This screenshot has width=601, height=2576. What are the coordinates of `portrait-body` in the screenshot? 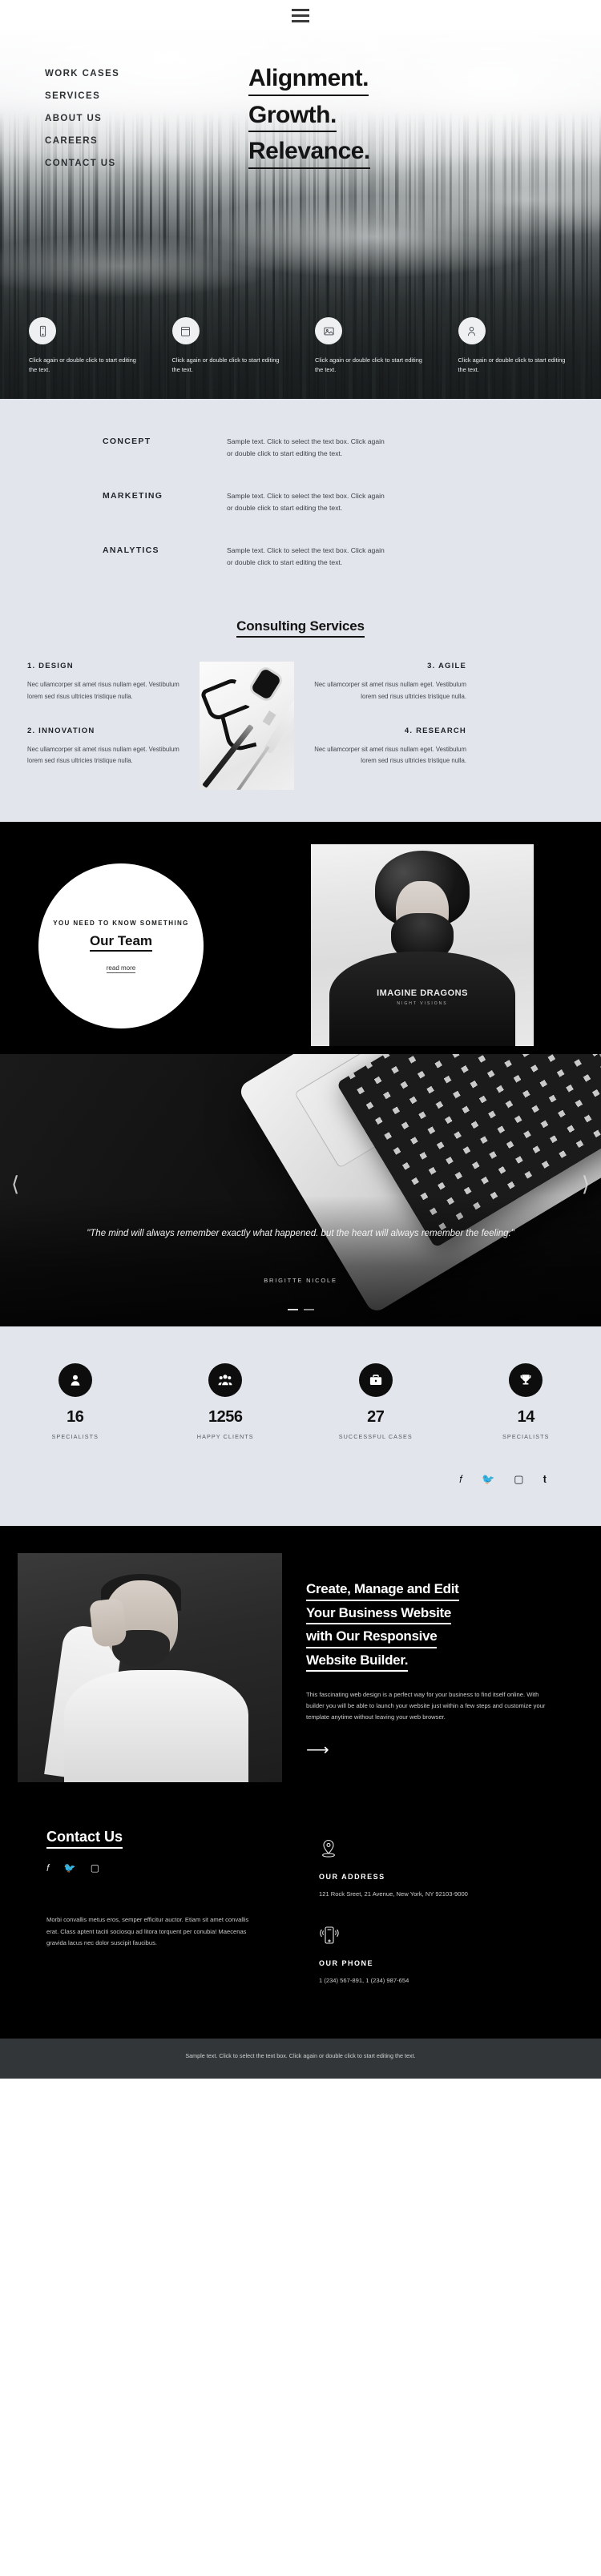 It's located at (156, 1727).